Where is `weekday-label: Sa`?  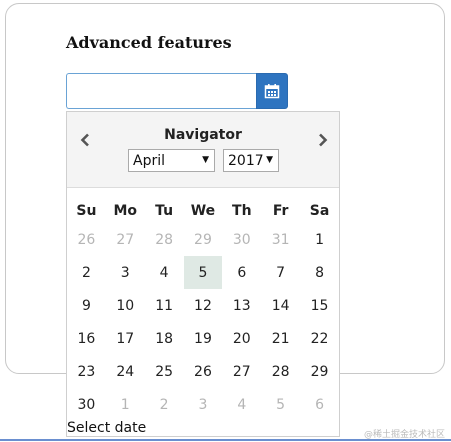
weekday-label: Sa is located at coordinates (319, 210).